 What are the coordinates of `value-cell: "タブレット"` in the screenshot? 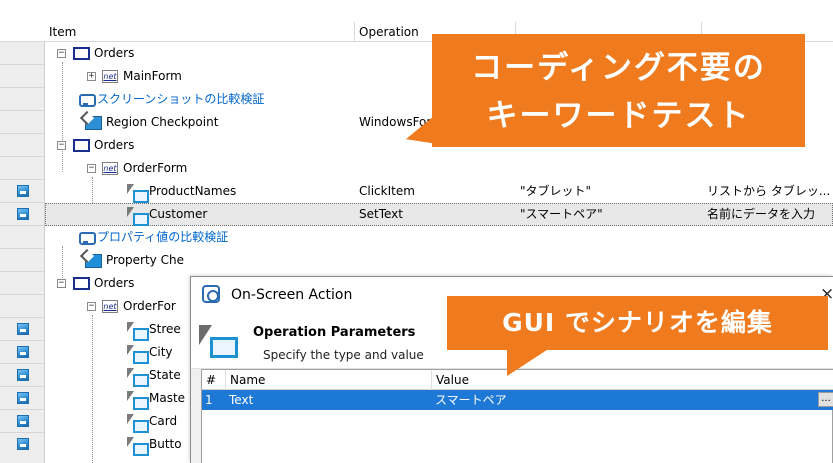 It's located at (556, 191).